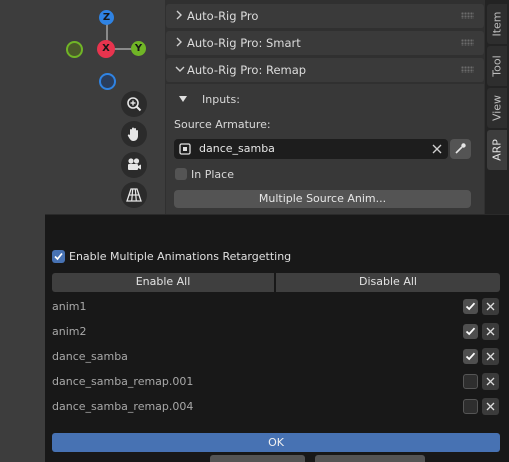 The image size is (509, 462). What do you see at coordinates (107, 81) in the screenshot?
I see `gizmo-neg-z-axis` at bounding box center [107, 81].